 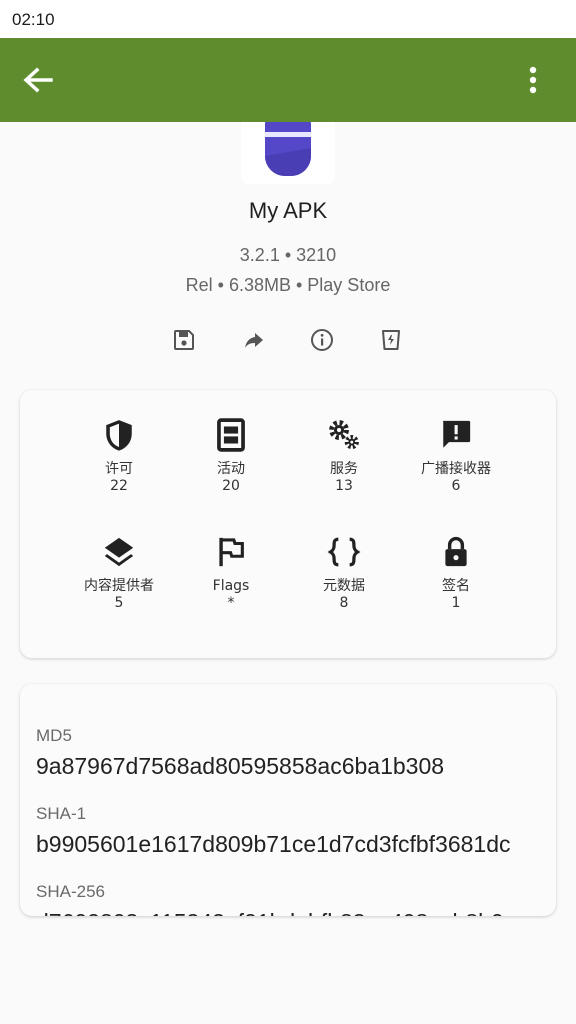 I want to click on activities-count: 20, so click(x=231, y=486).